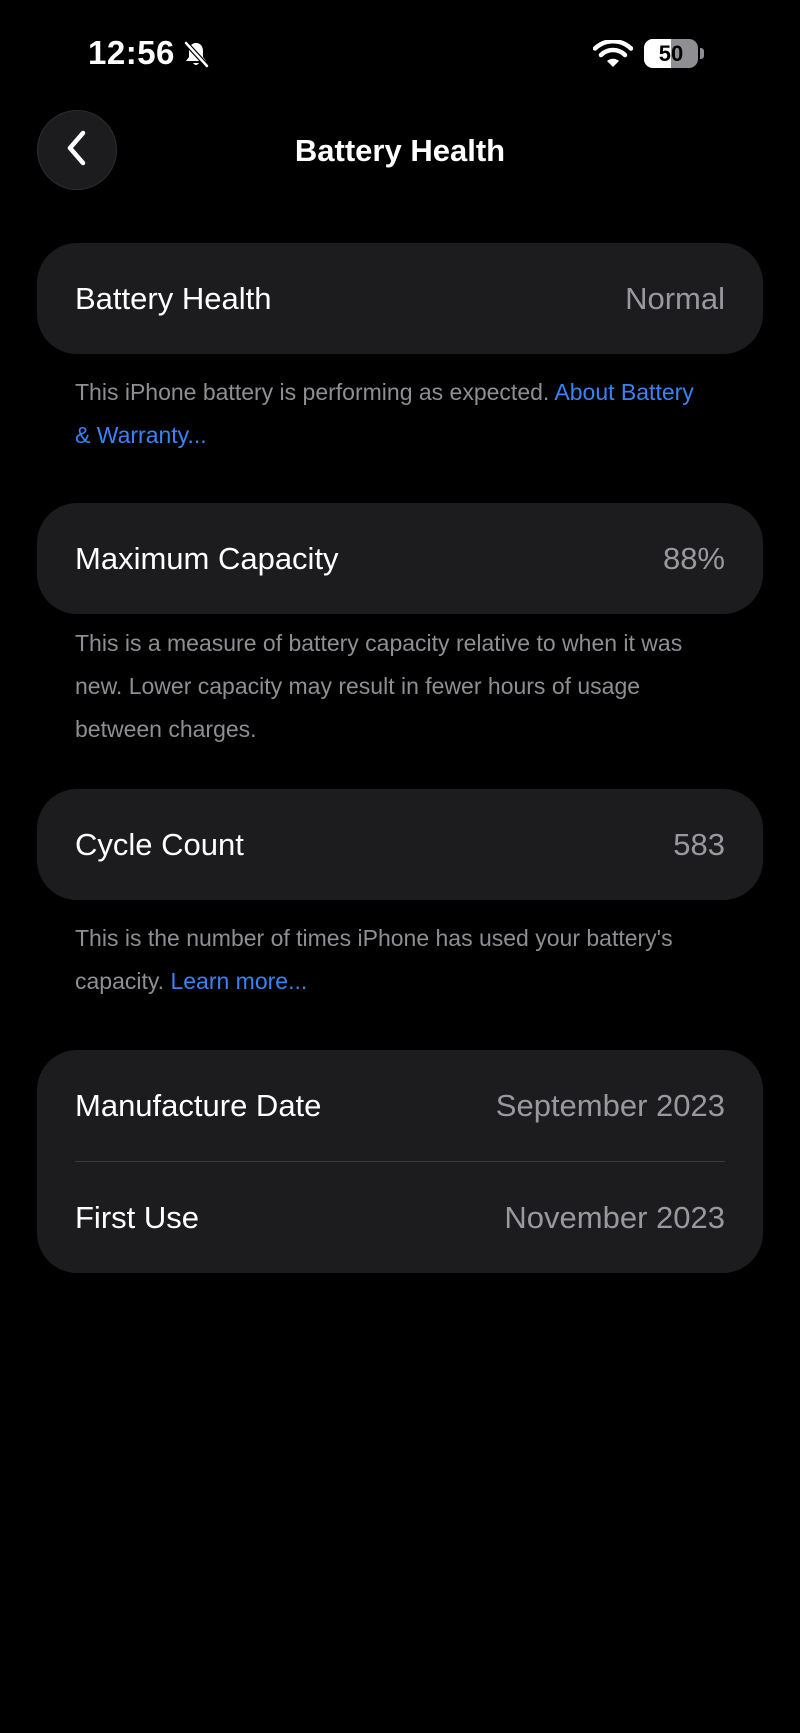 This screenshot has height=1733, width=800. Describe the element at coordinates (671, 53) in the screenshot. I see `battery-level: 50` at that location.